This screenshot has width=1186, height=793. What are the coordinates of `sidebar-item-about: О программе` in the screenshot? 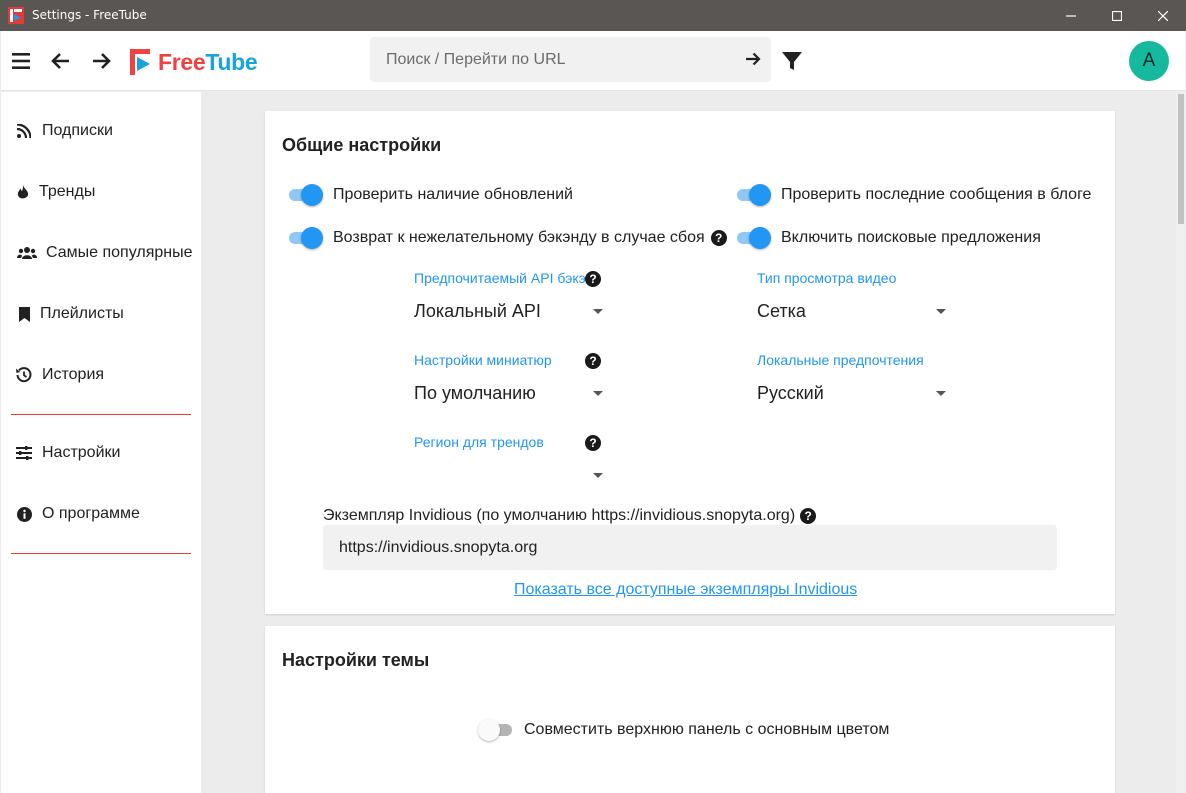 It's located at (101, 514).